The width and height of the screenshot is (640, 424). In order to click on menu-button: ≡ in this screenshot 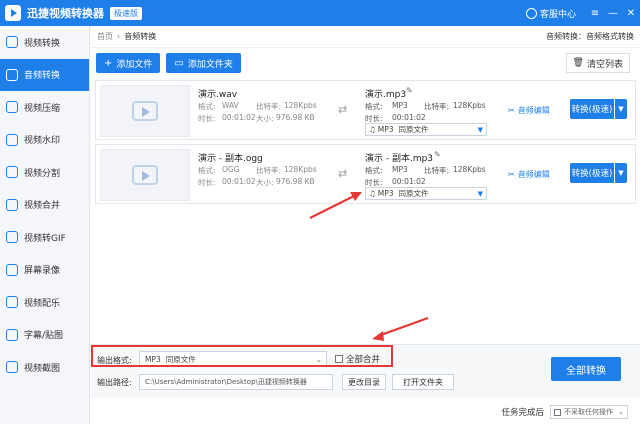, I will do `click(595, 13)`.